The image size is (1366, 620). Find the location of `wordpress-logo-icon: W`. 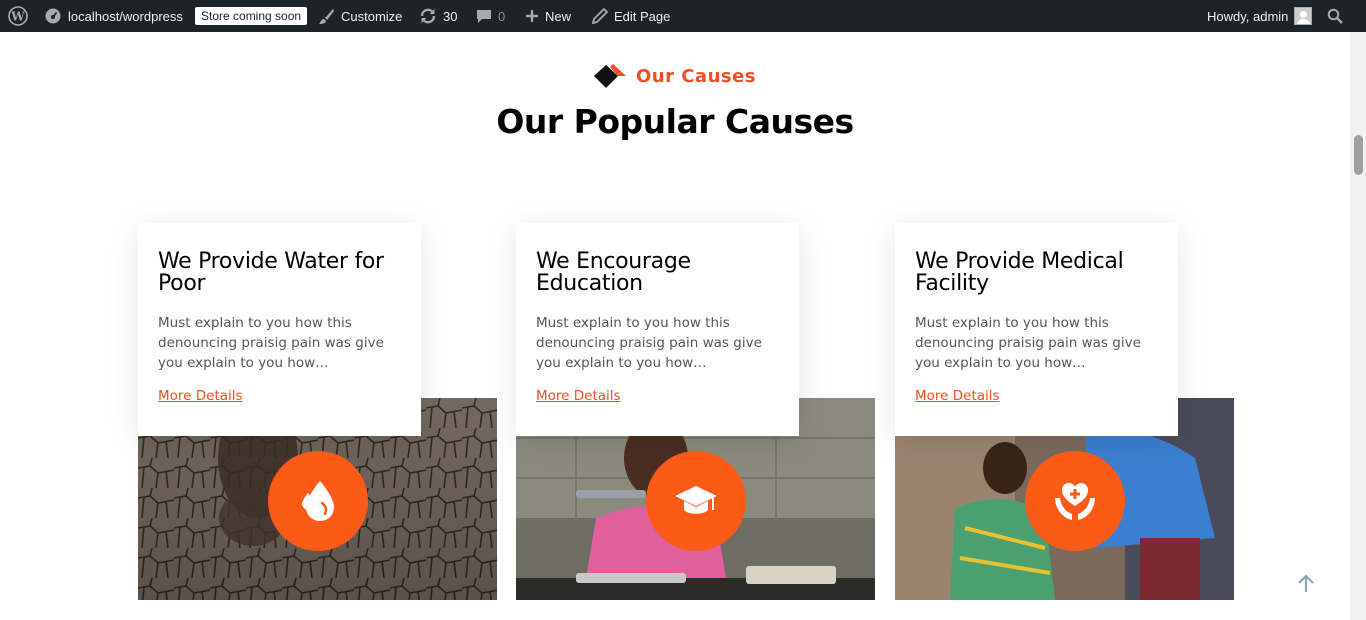

wordpress-logo-icon: W is located at coordinates (18, 16).